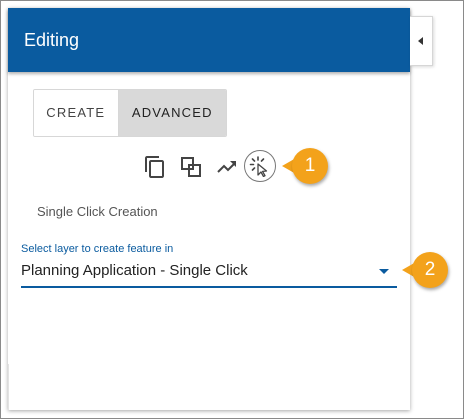 The image size is (464, 419). I want to click on panel-title: Editing, so click(52, 40).